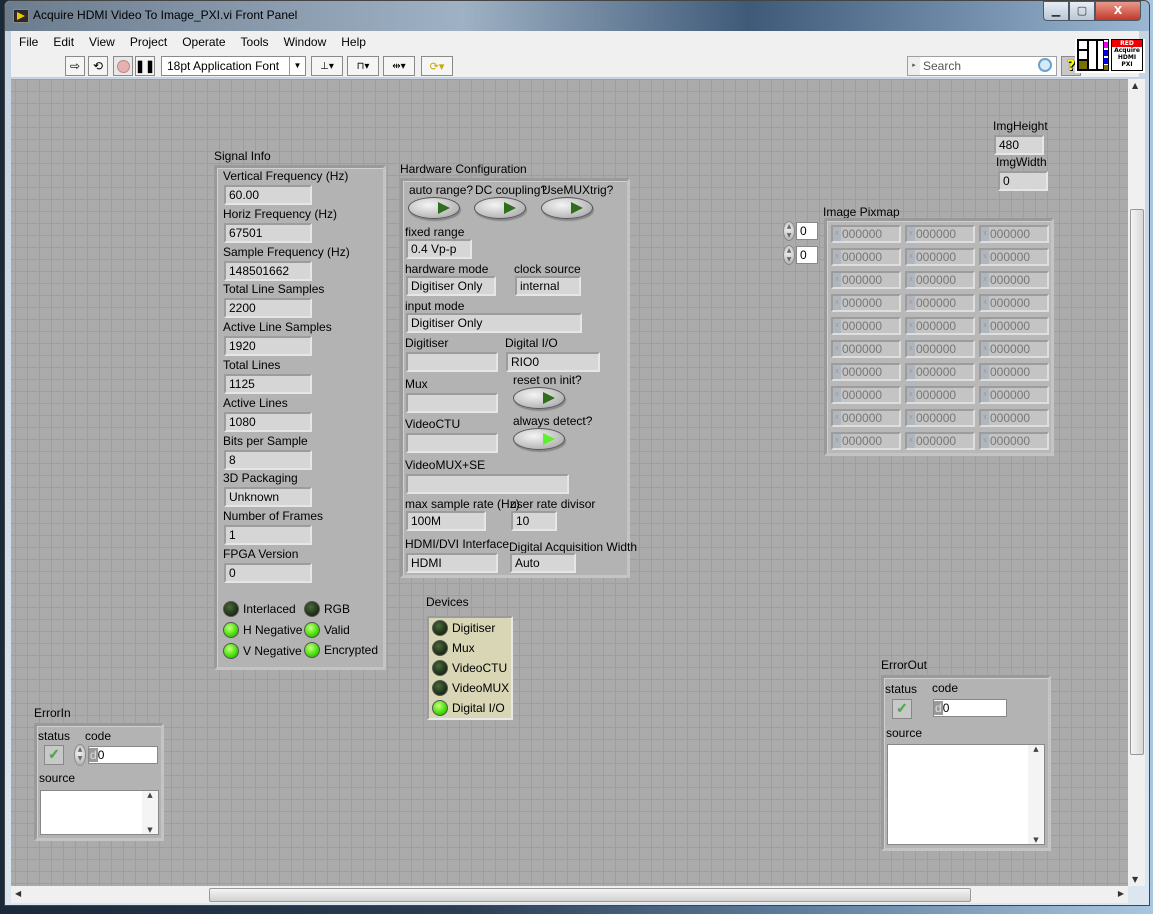  Describe the element at coordinates (914, 66) in the screenshot. I see `search-options-icon: ▸` at that location.